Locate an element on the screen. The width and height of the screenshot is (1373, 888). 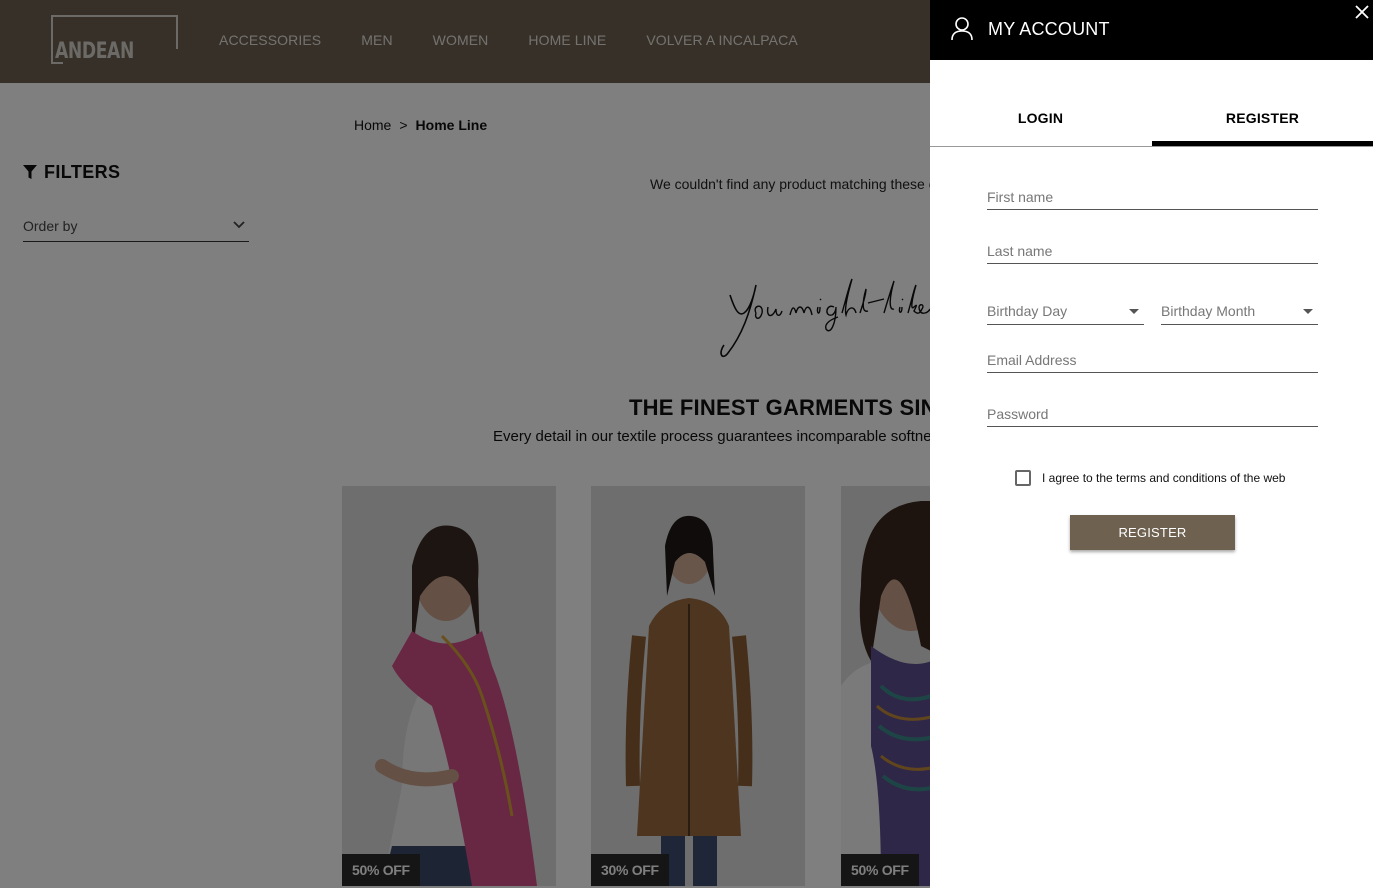
drawer-header: MY ACCOUNT is located at coordinates (1151, 30).